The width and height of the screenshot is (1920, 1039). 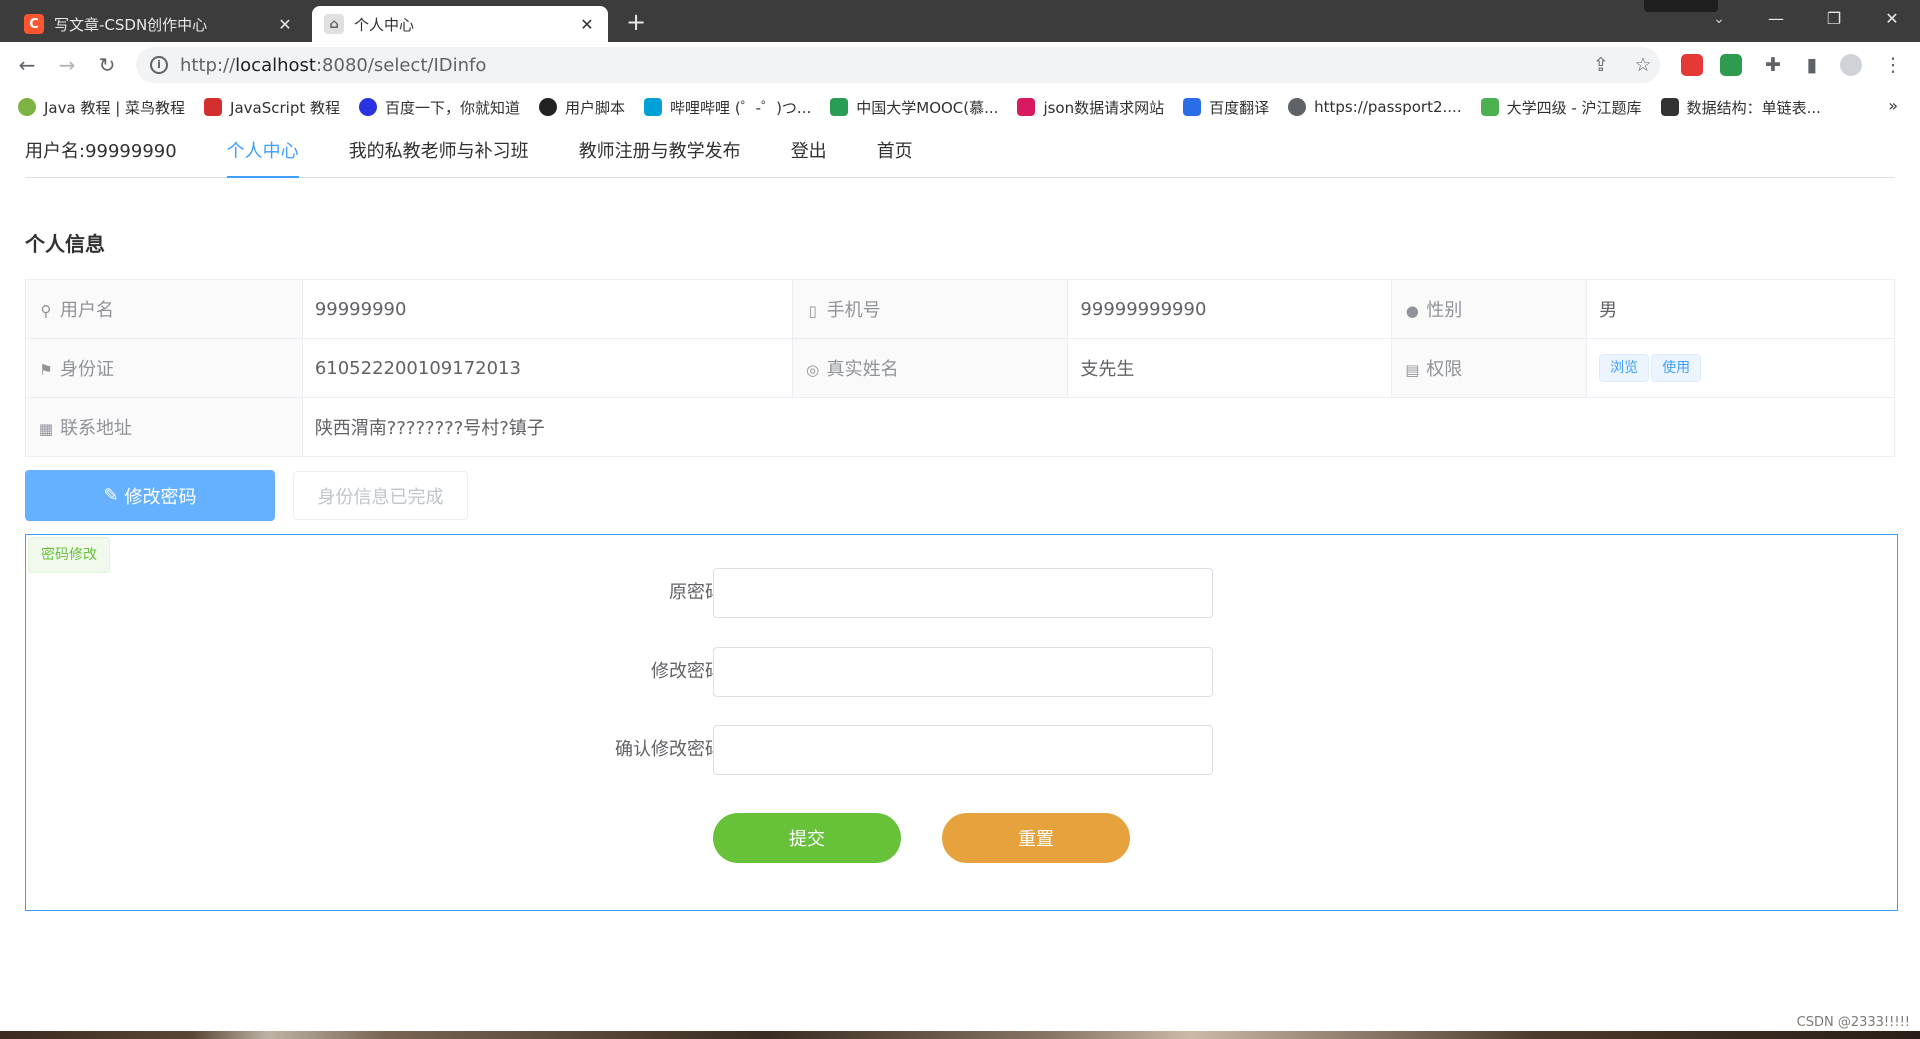 What do you see at coordinates (895, 152) in the screenshot?
I see `menu-item-home: 首页` at bounding box center [895, 152].